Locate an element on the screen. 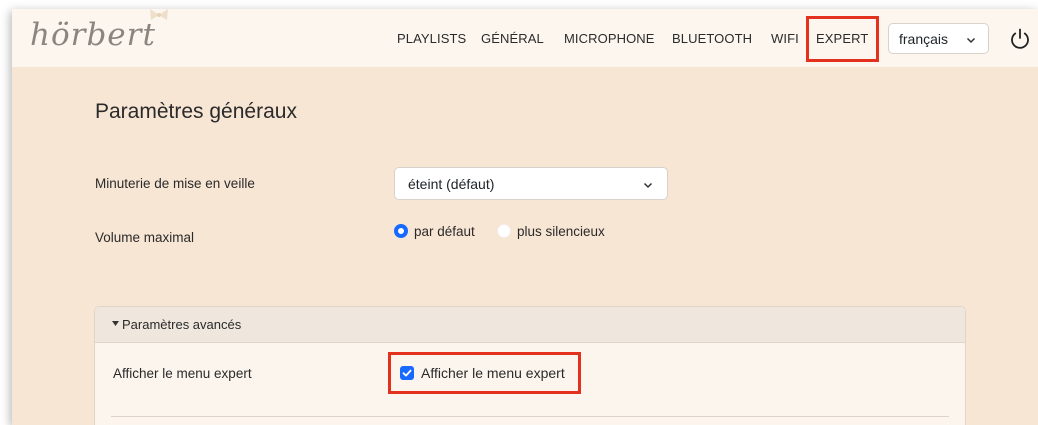 The width and height of the screenshot is (1038, 425). page-title: Paramètres généraux is located at coordinates (196, 111).